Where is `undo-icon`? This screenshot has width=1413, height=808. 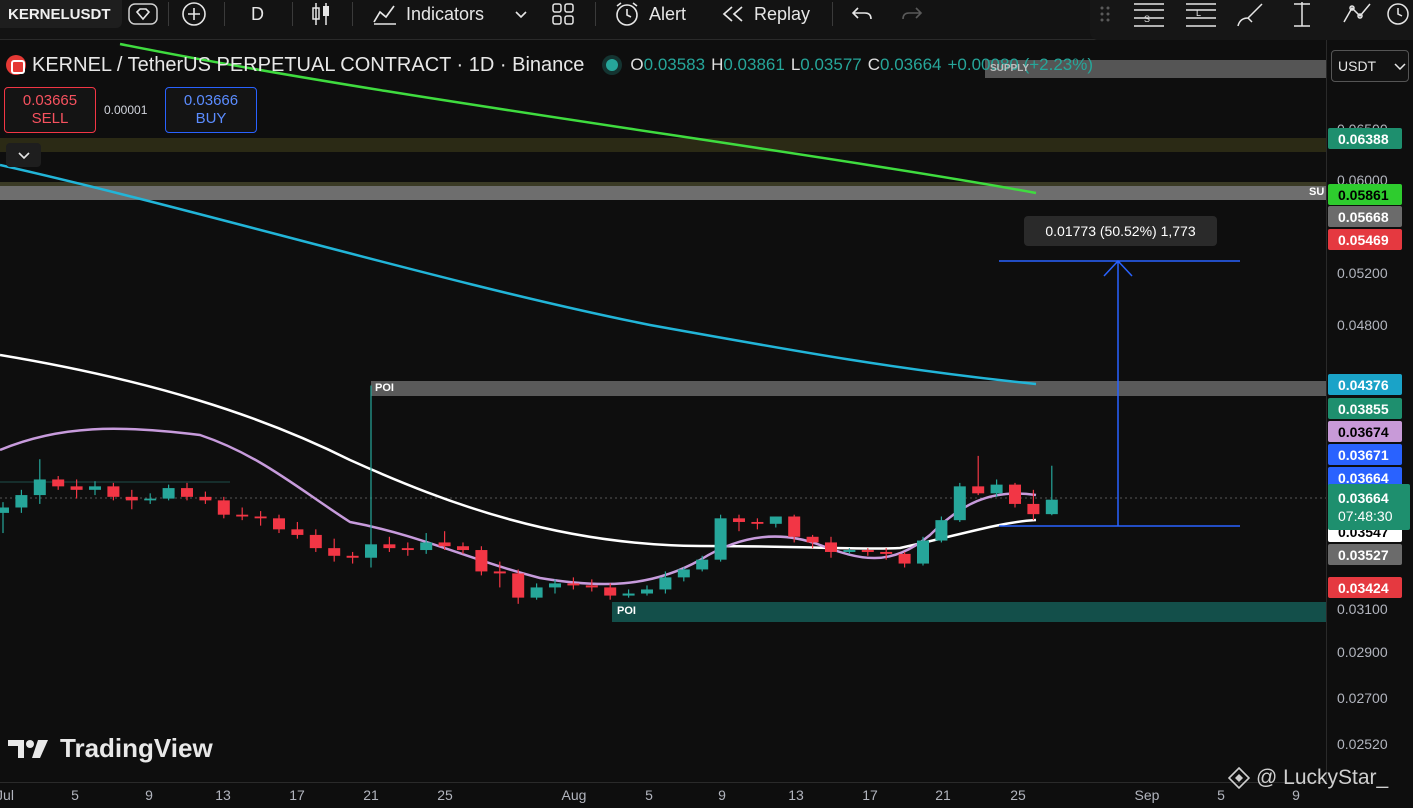
undo-icon is located at coordinates (861, 13).